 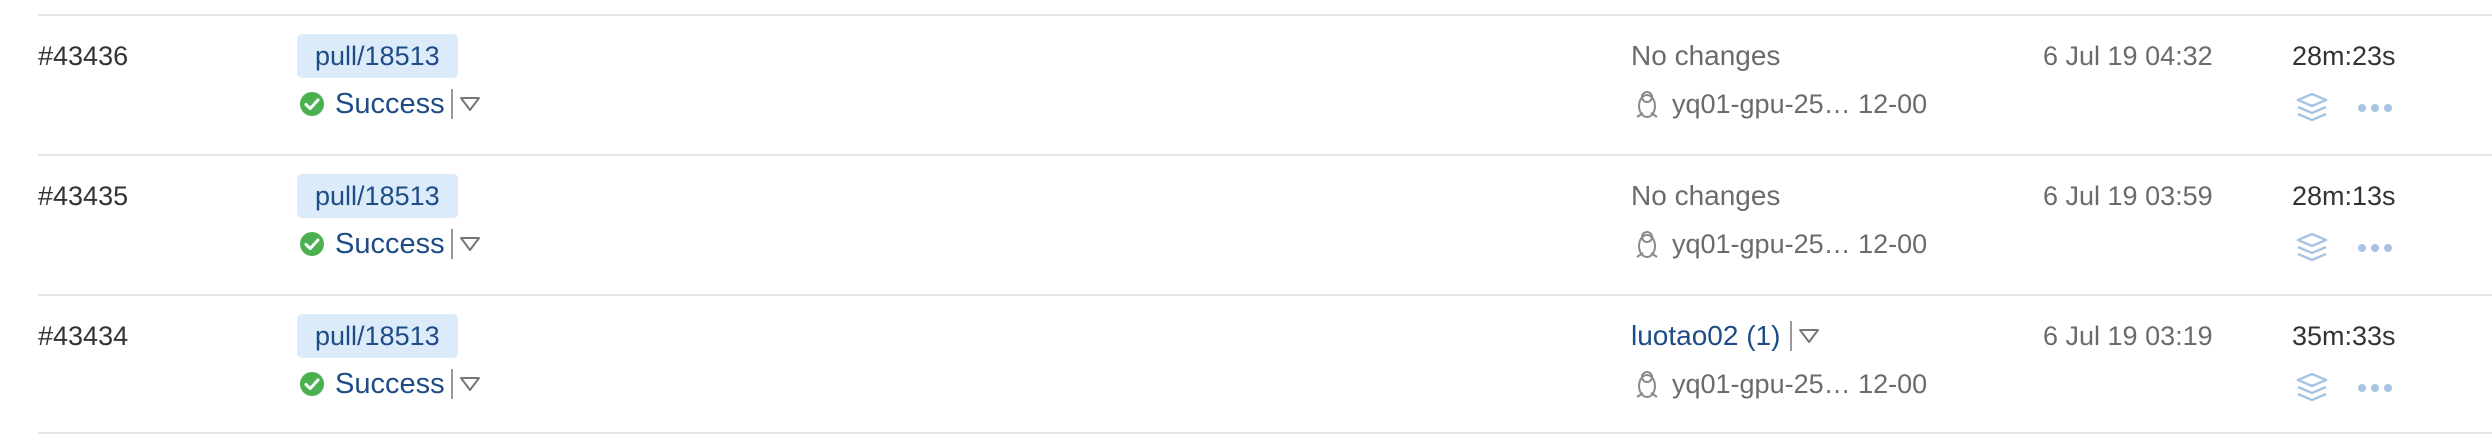 What do you see at coordinates (83, 56) in the screenshot?
I see `build-number: #43436` at bounding box center [83, 56].